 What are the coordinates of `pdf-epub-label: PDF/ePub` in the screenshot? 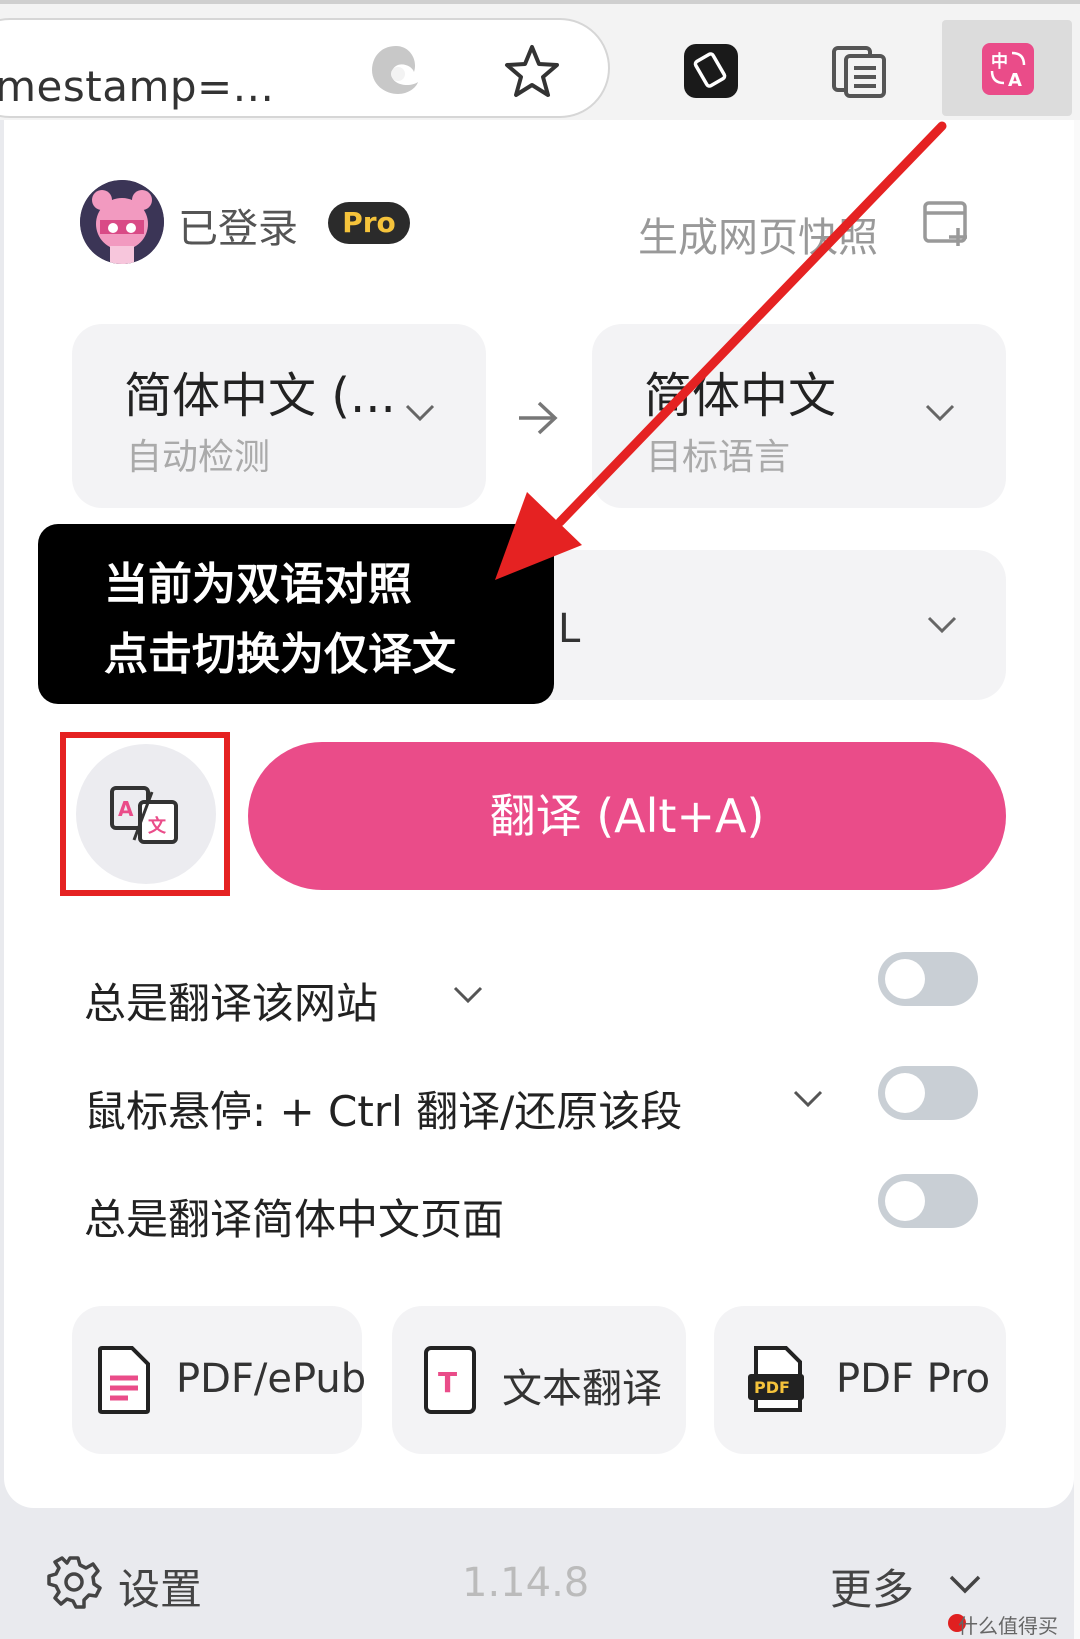 It's located at (271, 1379).